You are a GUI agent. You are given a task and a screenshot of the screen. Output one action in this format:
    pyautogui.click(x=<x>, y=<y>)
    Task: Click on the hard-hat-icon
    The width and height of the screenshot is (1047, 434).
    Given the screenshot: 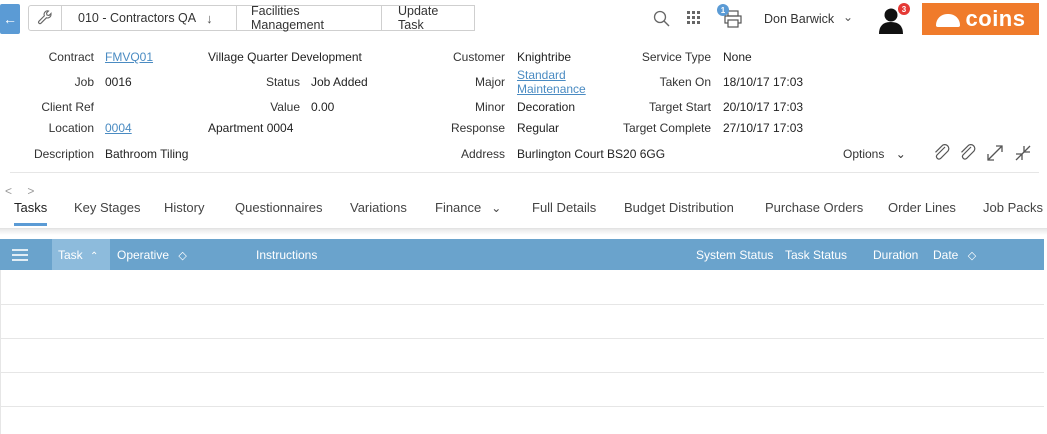 What is the action you would take?
    pyautogui.click(x=947, y=20)
    